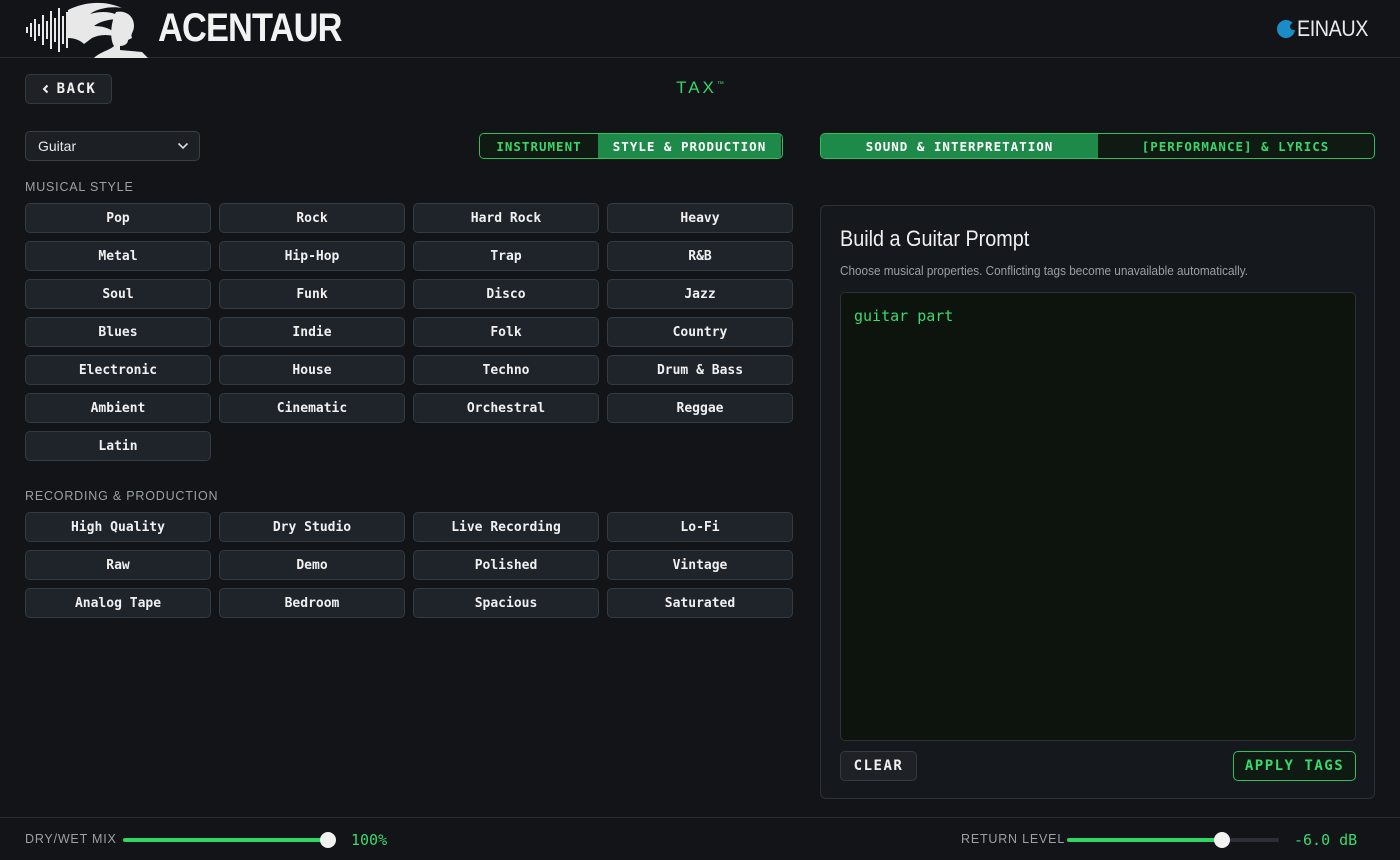  Describe the element at coordinates (506, 408) in the screenshot. I see `tag-button: Orchestral` at that location.